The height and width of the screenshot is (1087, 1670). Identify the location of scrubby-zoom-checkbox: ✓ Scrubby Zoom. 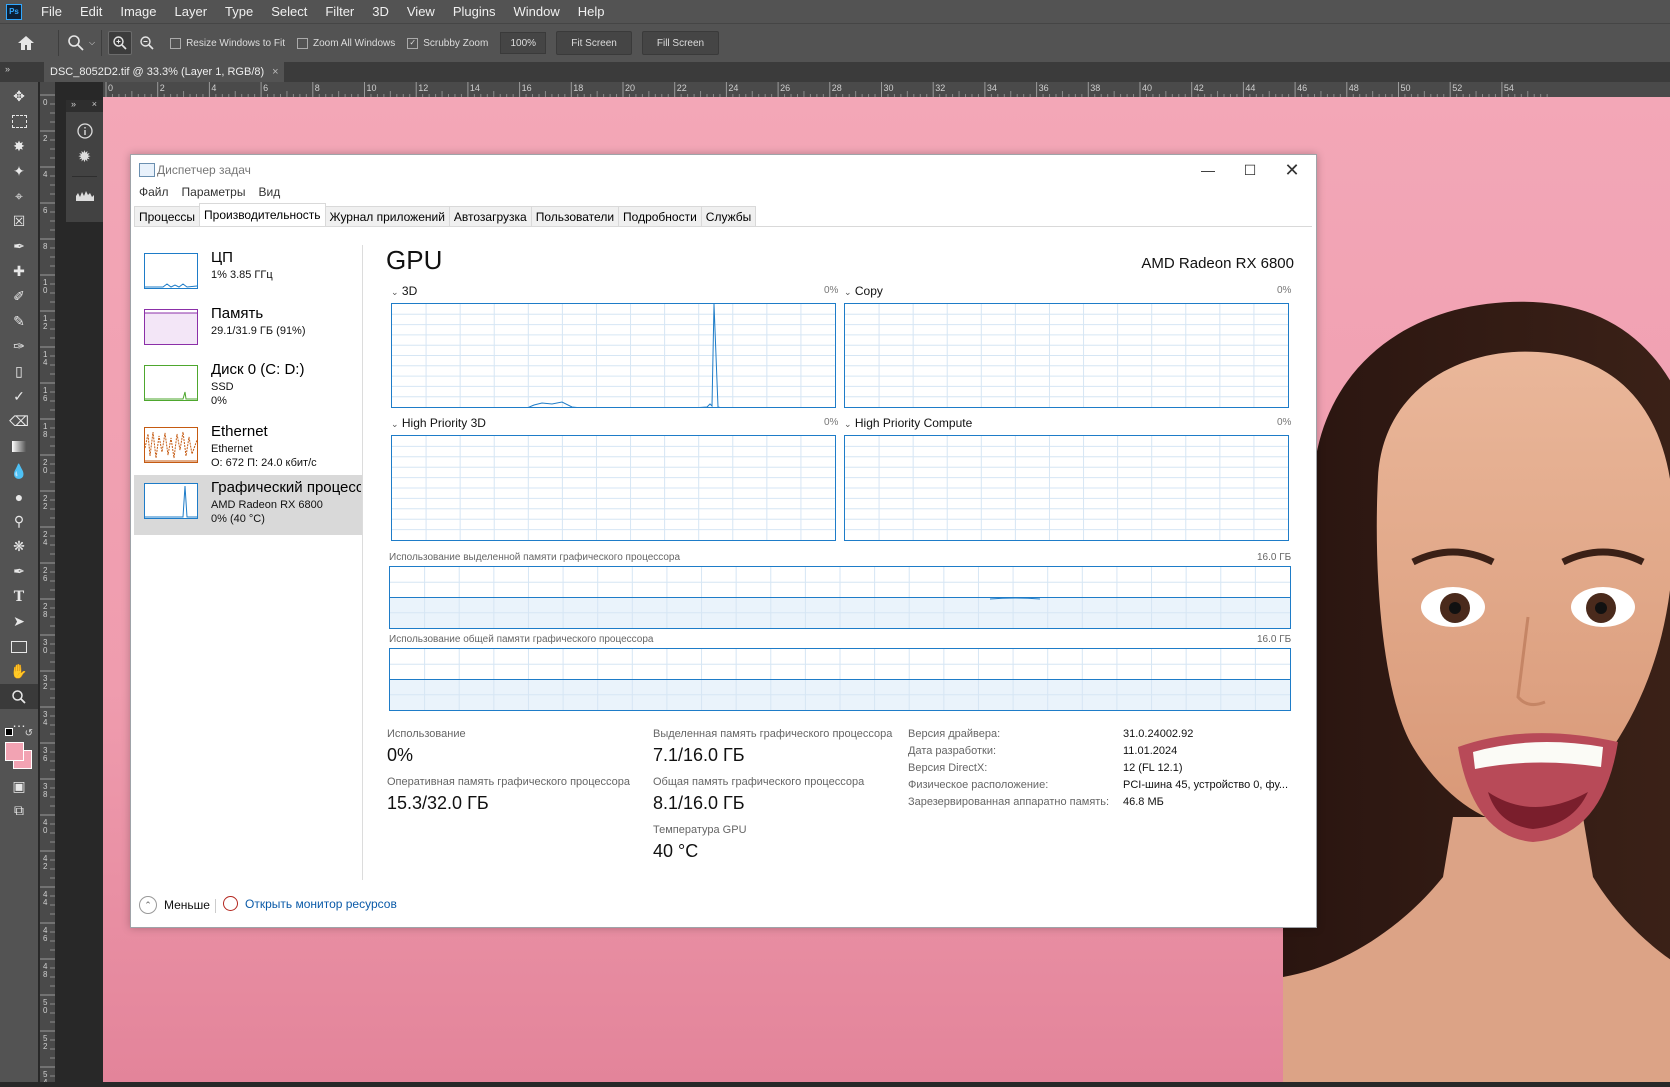
(447, 43).